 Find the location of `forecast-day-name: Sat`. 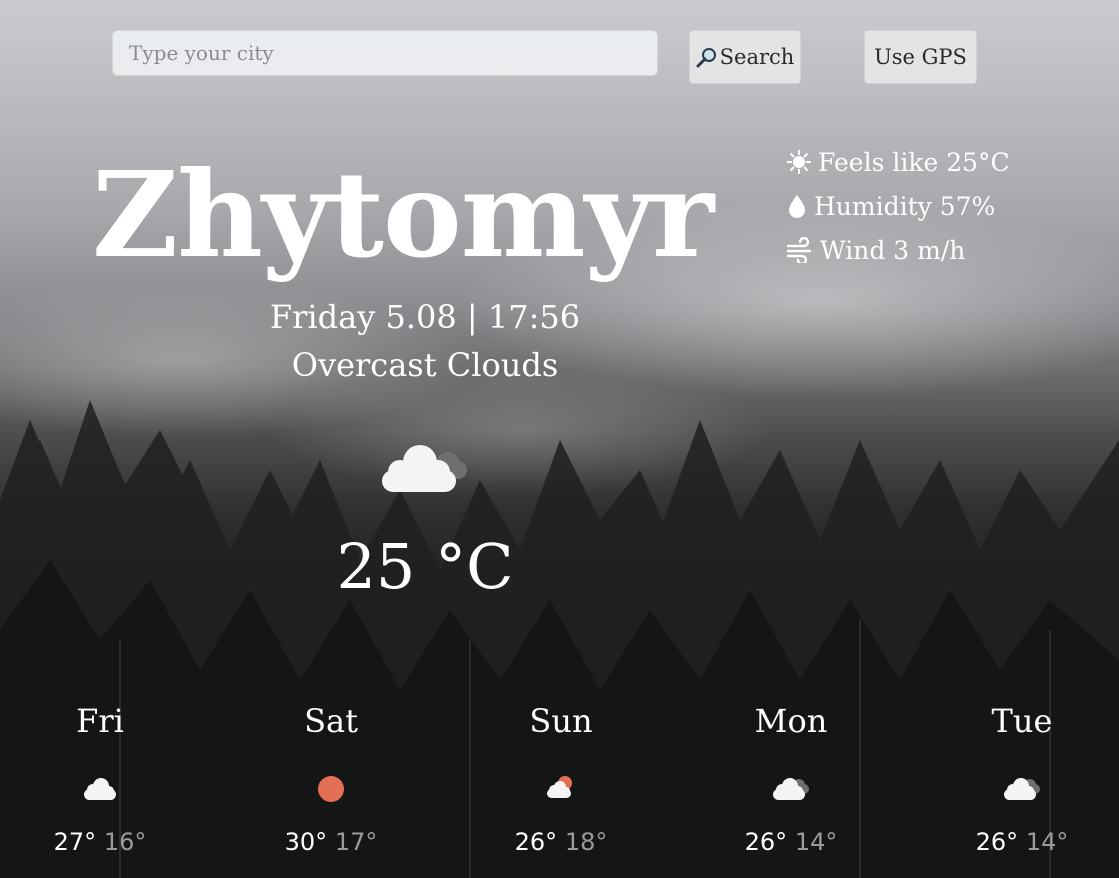

forecast-day-name: Sat is located at coordinates (331, 721).